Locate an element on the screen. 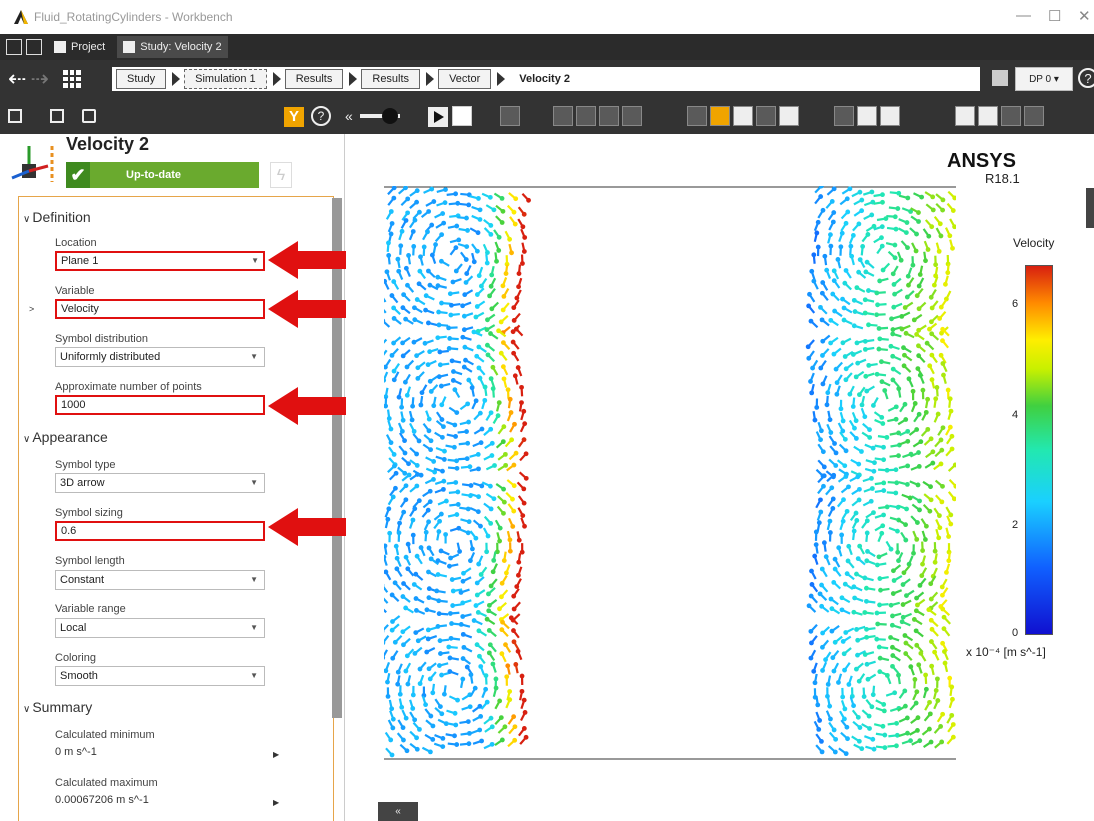 The width and height of the screenshot is (1094, 821). distribution-label: Symbol distribution is located at coordinates (101, 339).